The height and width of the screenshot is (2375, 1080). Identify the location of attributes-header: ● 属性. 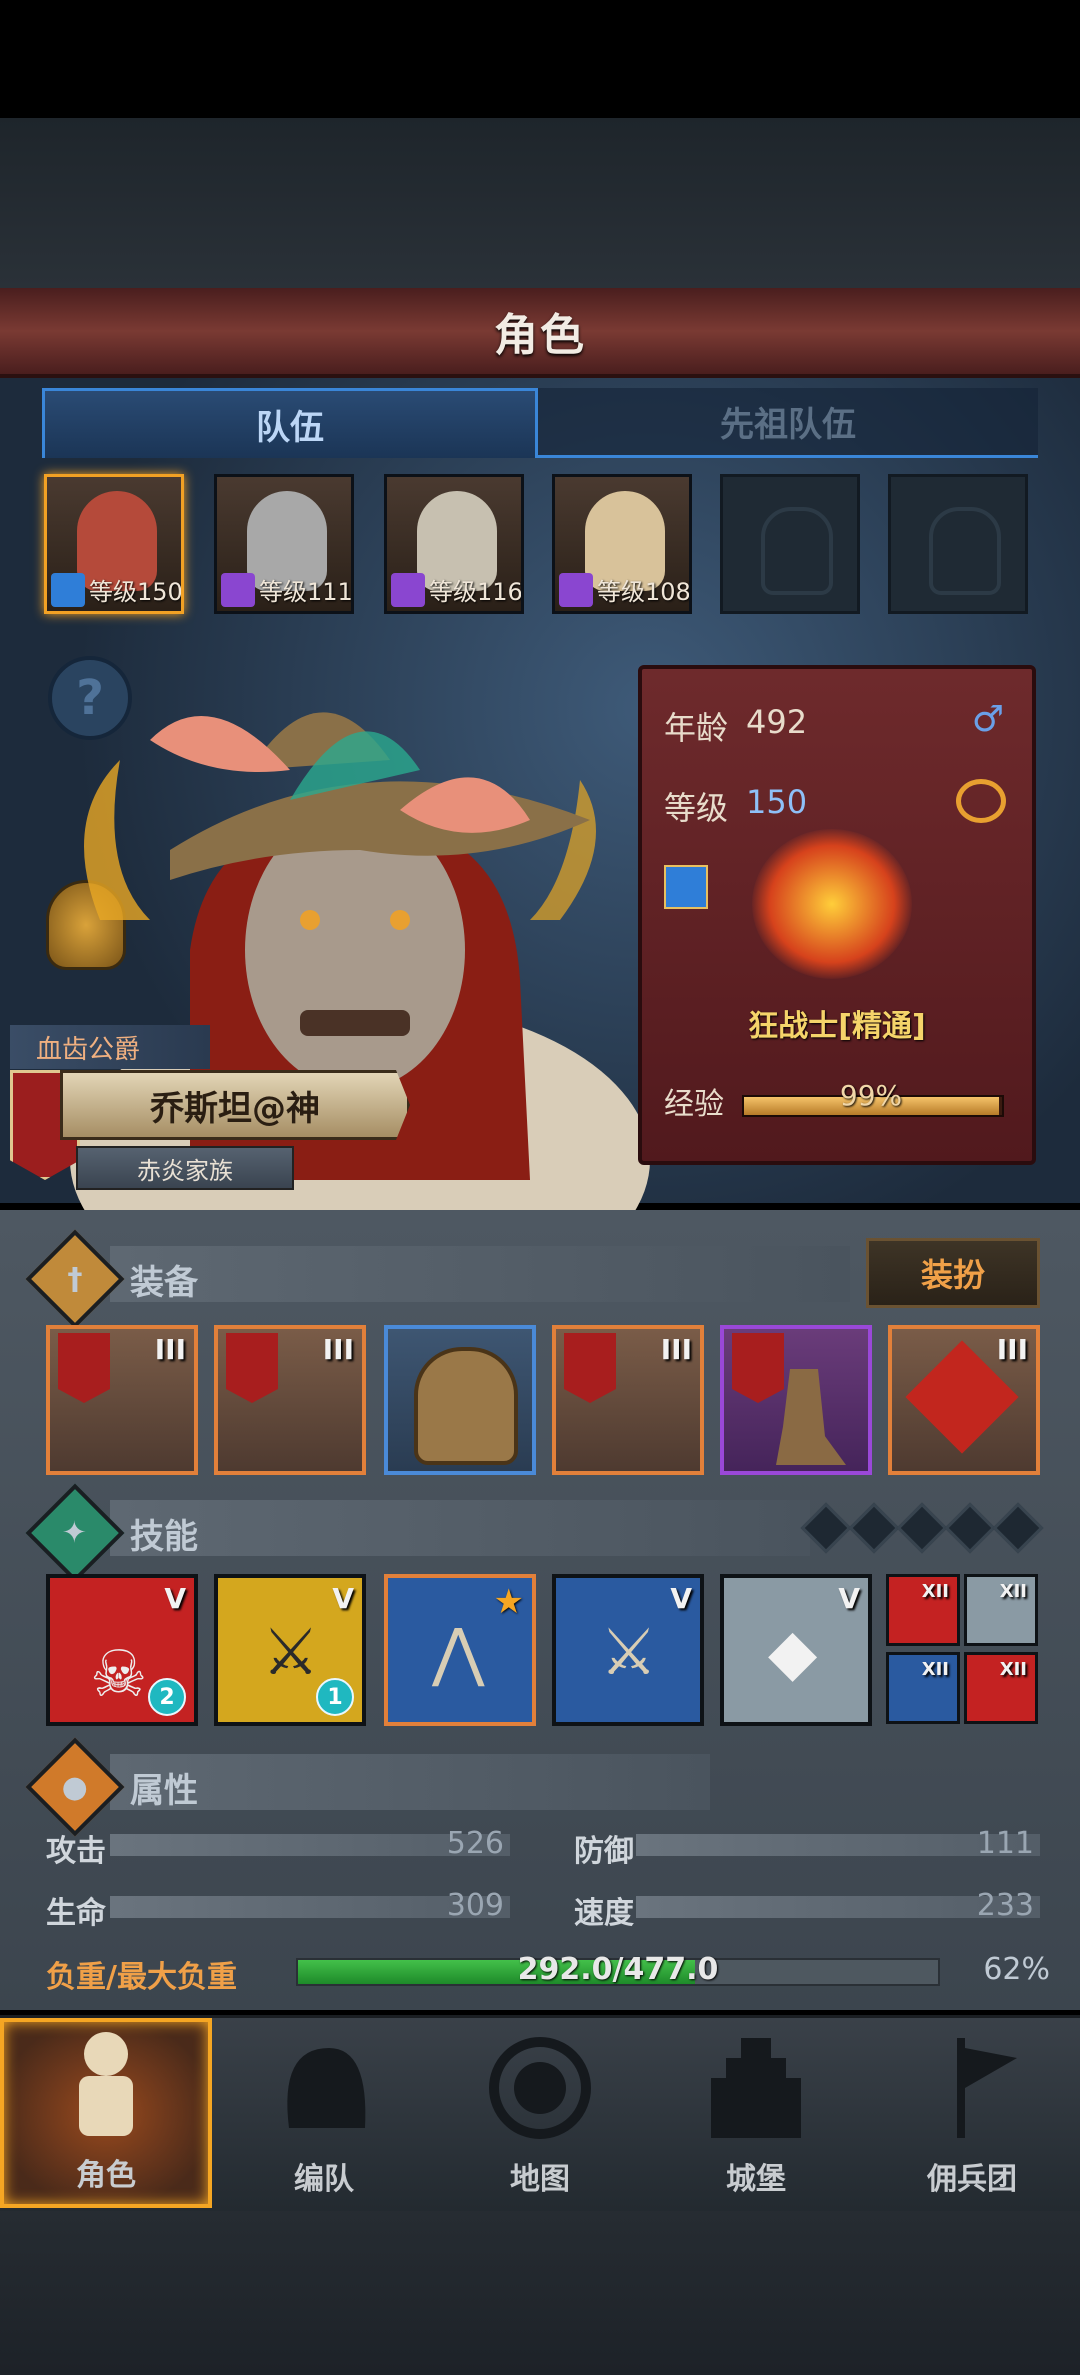
(111, 1787).